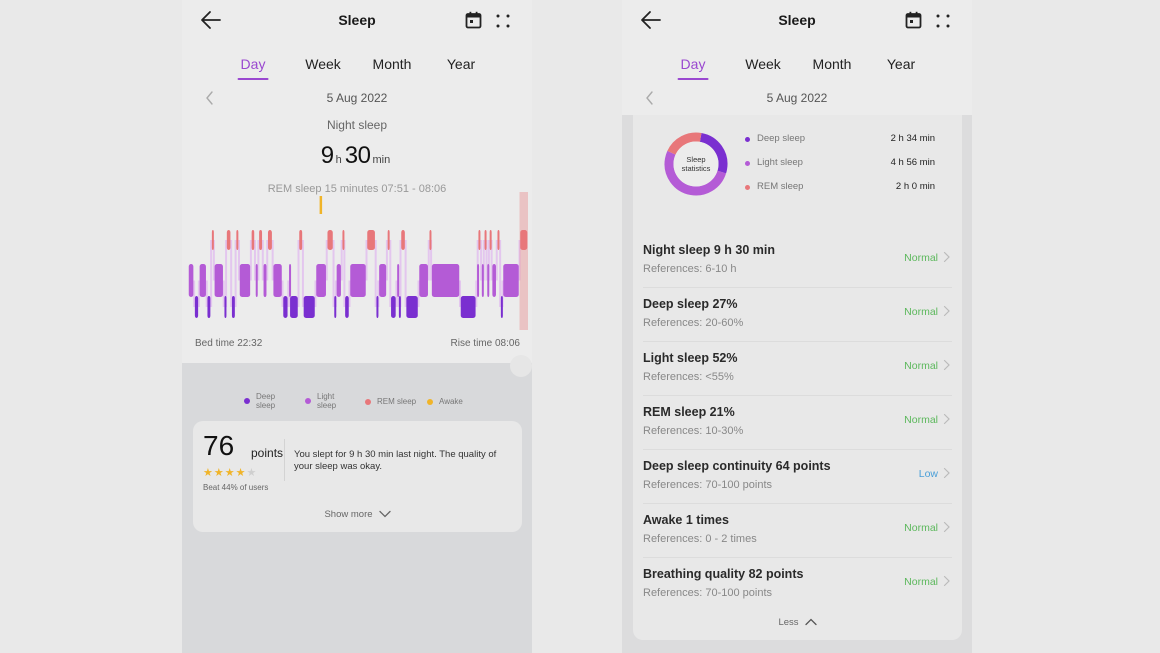 The height and width of the screenshot is (653, 1160). Describe the element at coordinates (737, 466) in the screenshot. I see `metric-title: Deep sleep continuity 64 points` at that location.